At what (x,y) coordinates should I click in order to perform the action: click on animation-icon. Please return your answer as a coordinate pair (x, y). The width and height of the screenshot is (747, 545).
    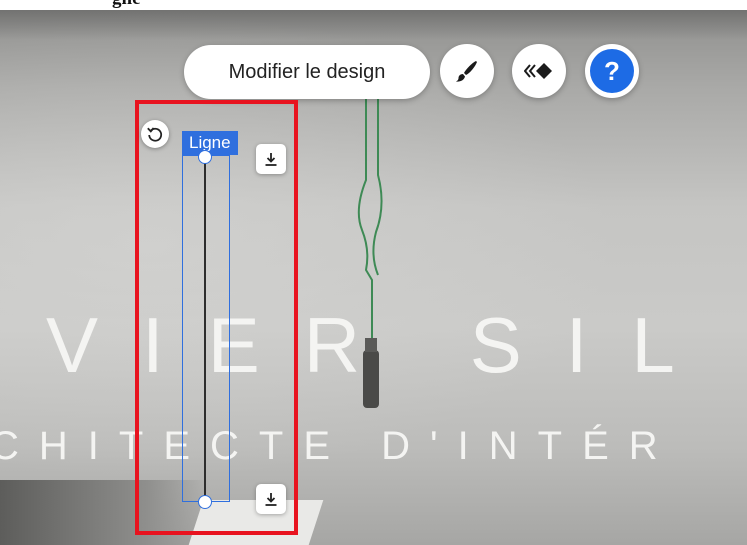
    Looking at the image, I should click on (538, 71).